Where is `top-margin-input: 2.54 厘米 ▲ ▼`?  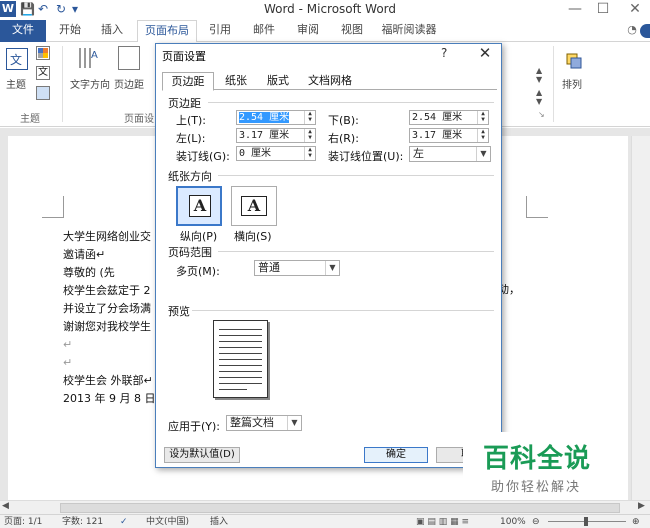
top-margin-input: 2.54 厘米 ▲ ▼ is located at coordinates (276, 117).